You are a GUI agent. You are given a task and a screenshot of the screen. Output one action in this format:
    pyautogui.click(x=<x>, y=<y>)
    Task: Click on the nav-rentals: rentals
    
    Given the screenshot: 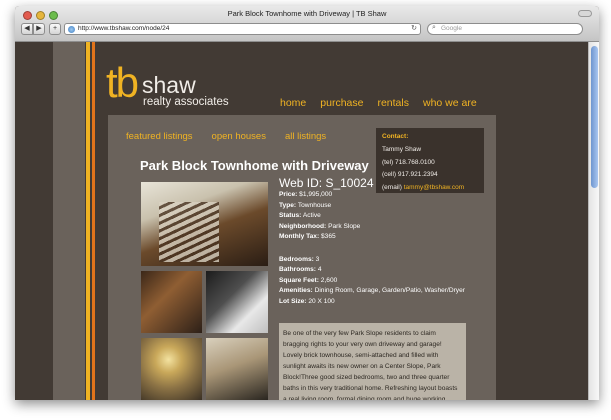 What is the action you would take?
    pyautogui.click(x=393, y=103)
    